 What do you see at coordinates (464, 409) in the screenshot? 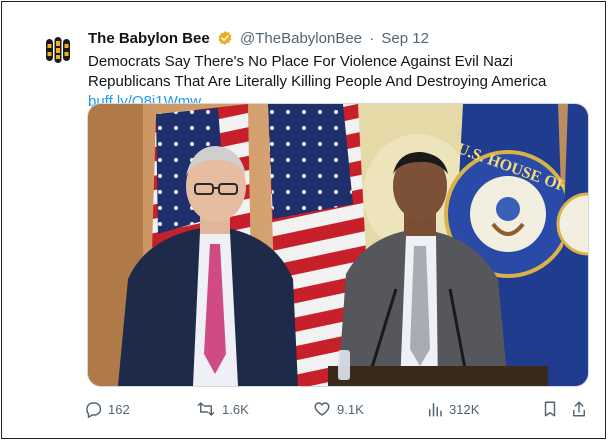
I see `views-count: 312K` at bounding box center [464, 409].